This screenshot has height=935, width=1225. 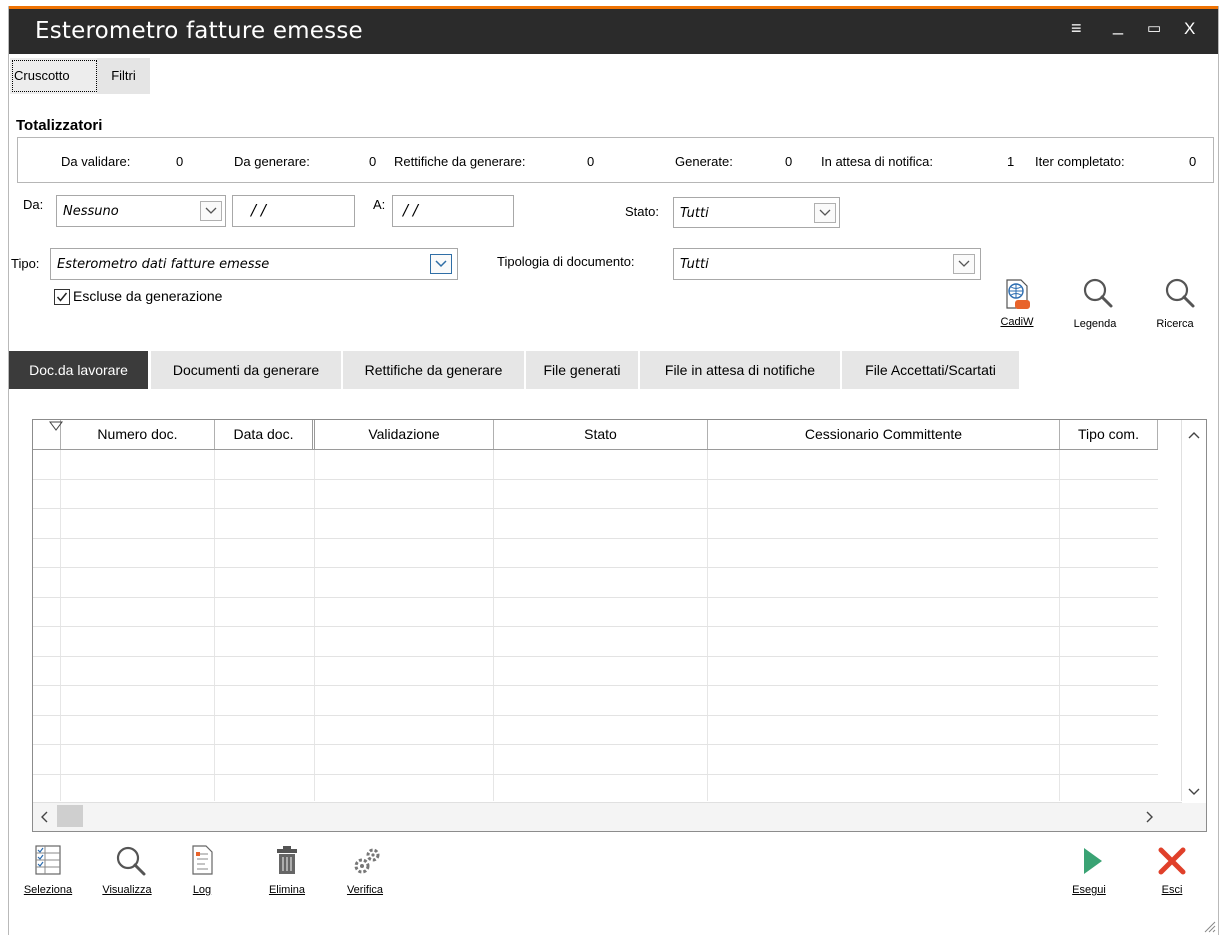 I want to click on da-label: Da:, so click(x=33, y=204).